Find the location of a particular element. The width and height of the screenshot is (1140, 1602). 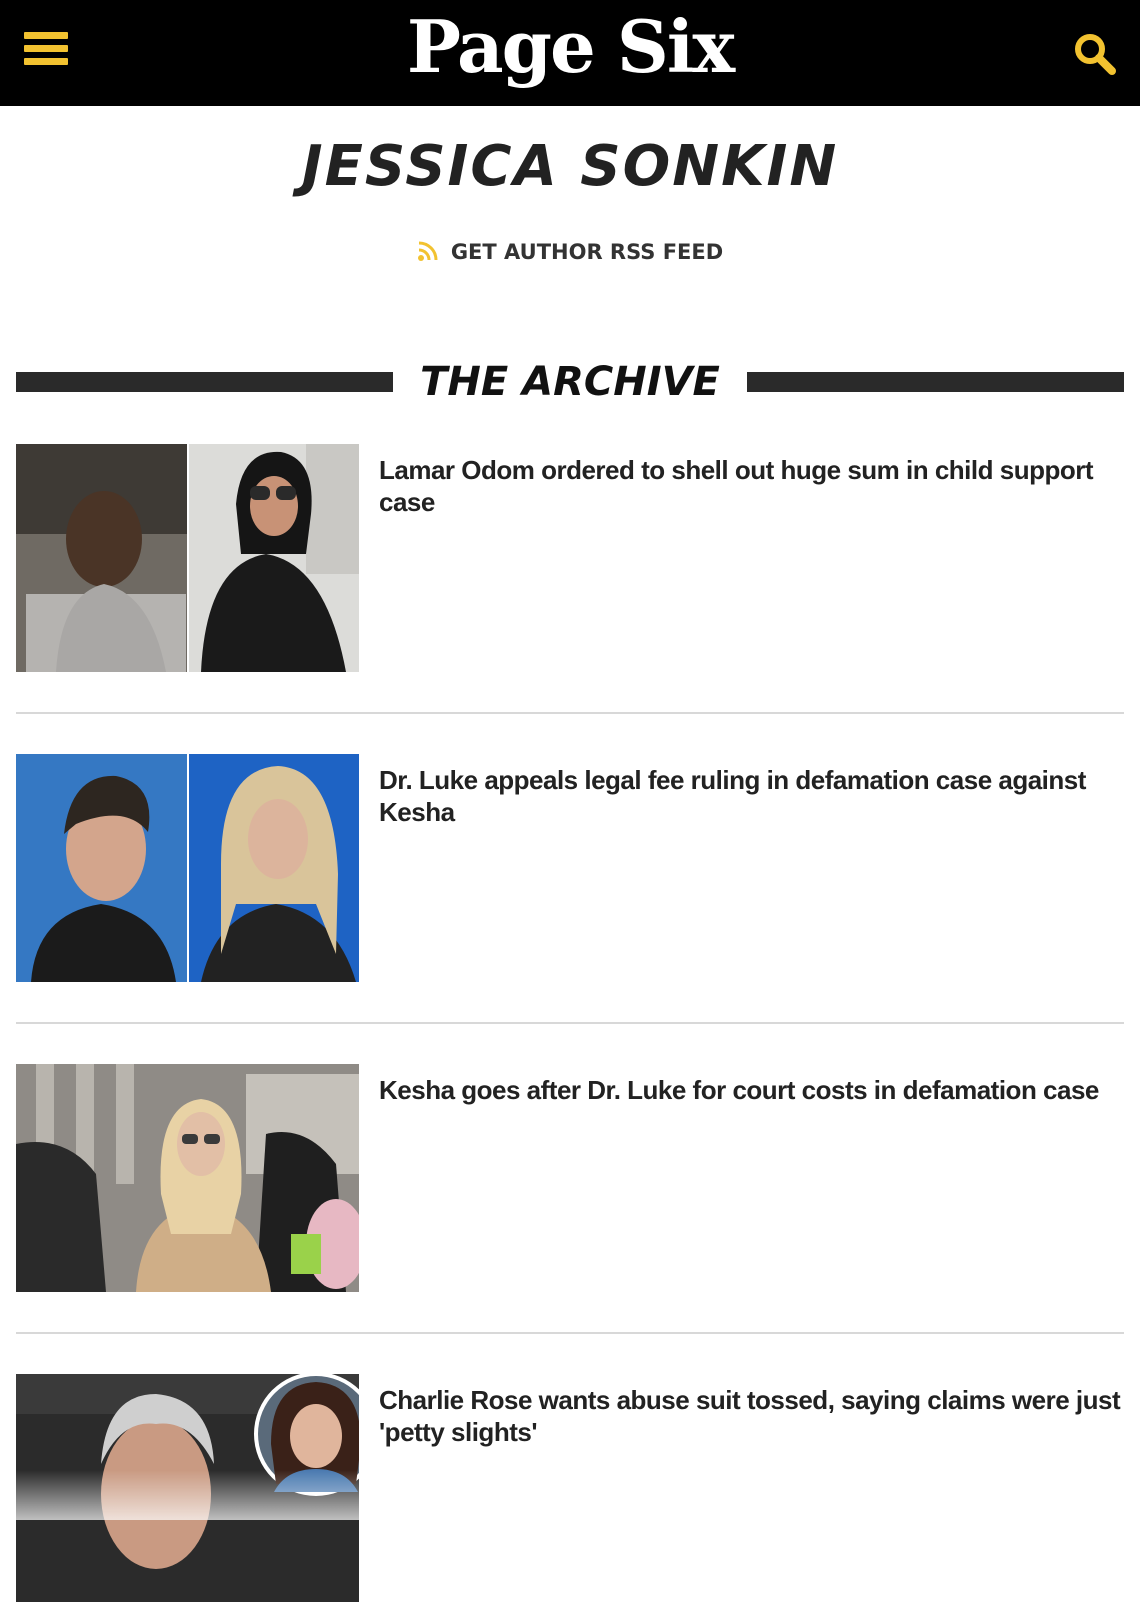

archive-divider-left is located at coordinates (204, 382).